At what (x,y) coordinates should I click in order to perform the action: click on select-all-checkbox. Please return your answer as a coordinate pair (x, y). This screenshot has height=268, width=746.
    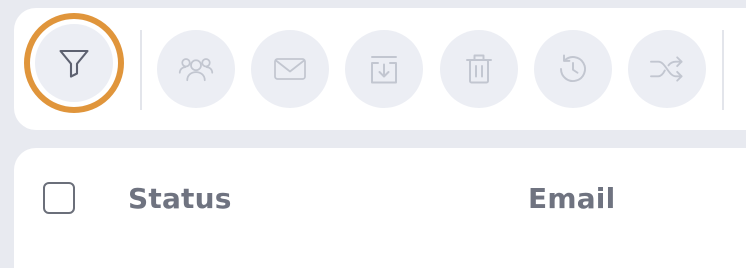
    Looking at the image, I should click on (59, 198).